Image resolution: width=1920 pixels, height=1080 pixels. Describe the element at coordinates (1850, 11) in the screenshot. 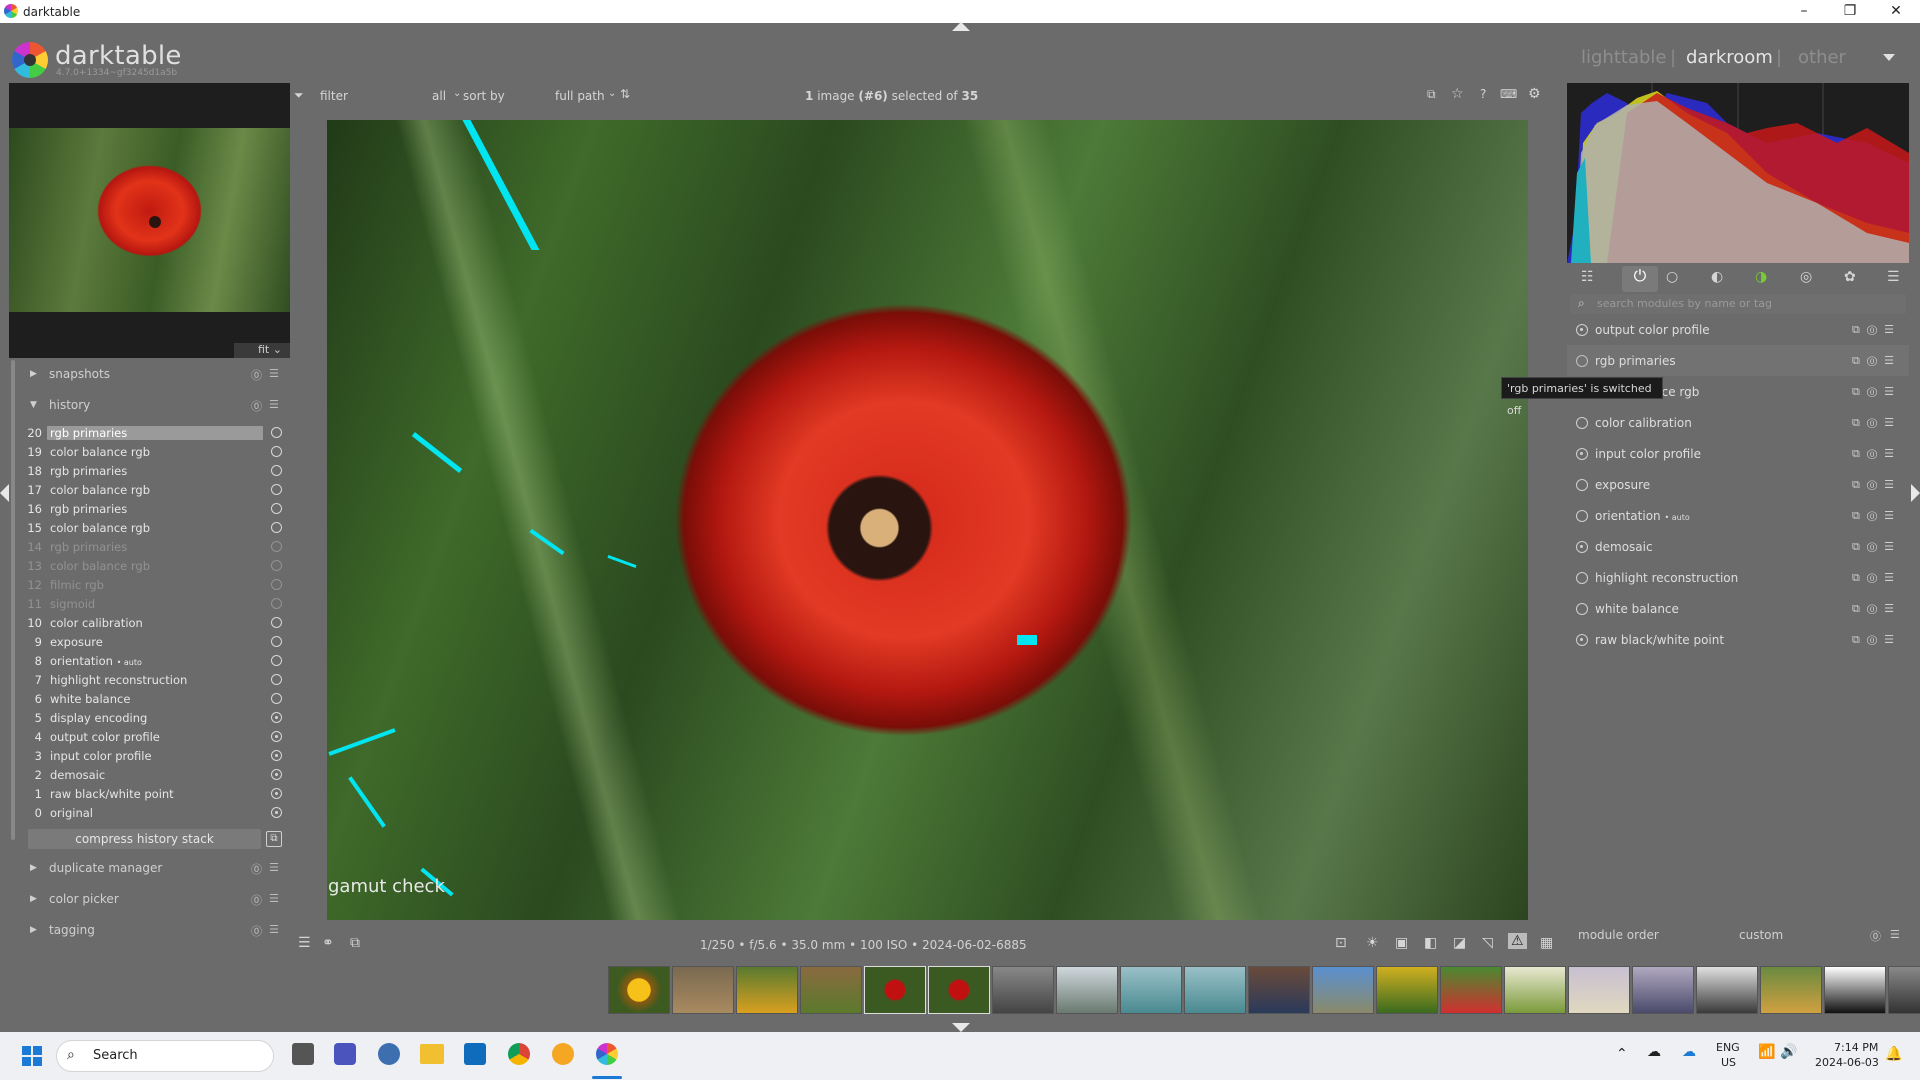

I see `maximize-button: ❐` at that location.